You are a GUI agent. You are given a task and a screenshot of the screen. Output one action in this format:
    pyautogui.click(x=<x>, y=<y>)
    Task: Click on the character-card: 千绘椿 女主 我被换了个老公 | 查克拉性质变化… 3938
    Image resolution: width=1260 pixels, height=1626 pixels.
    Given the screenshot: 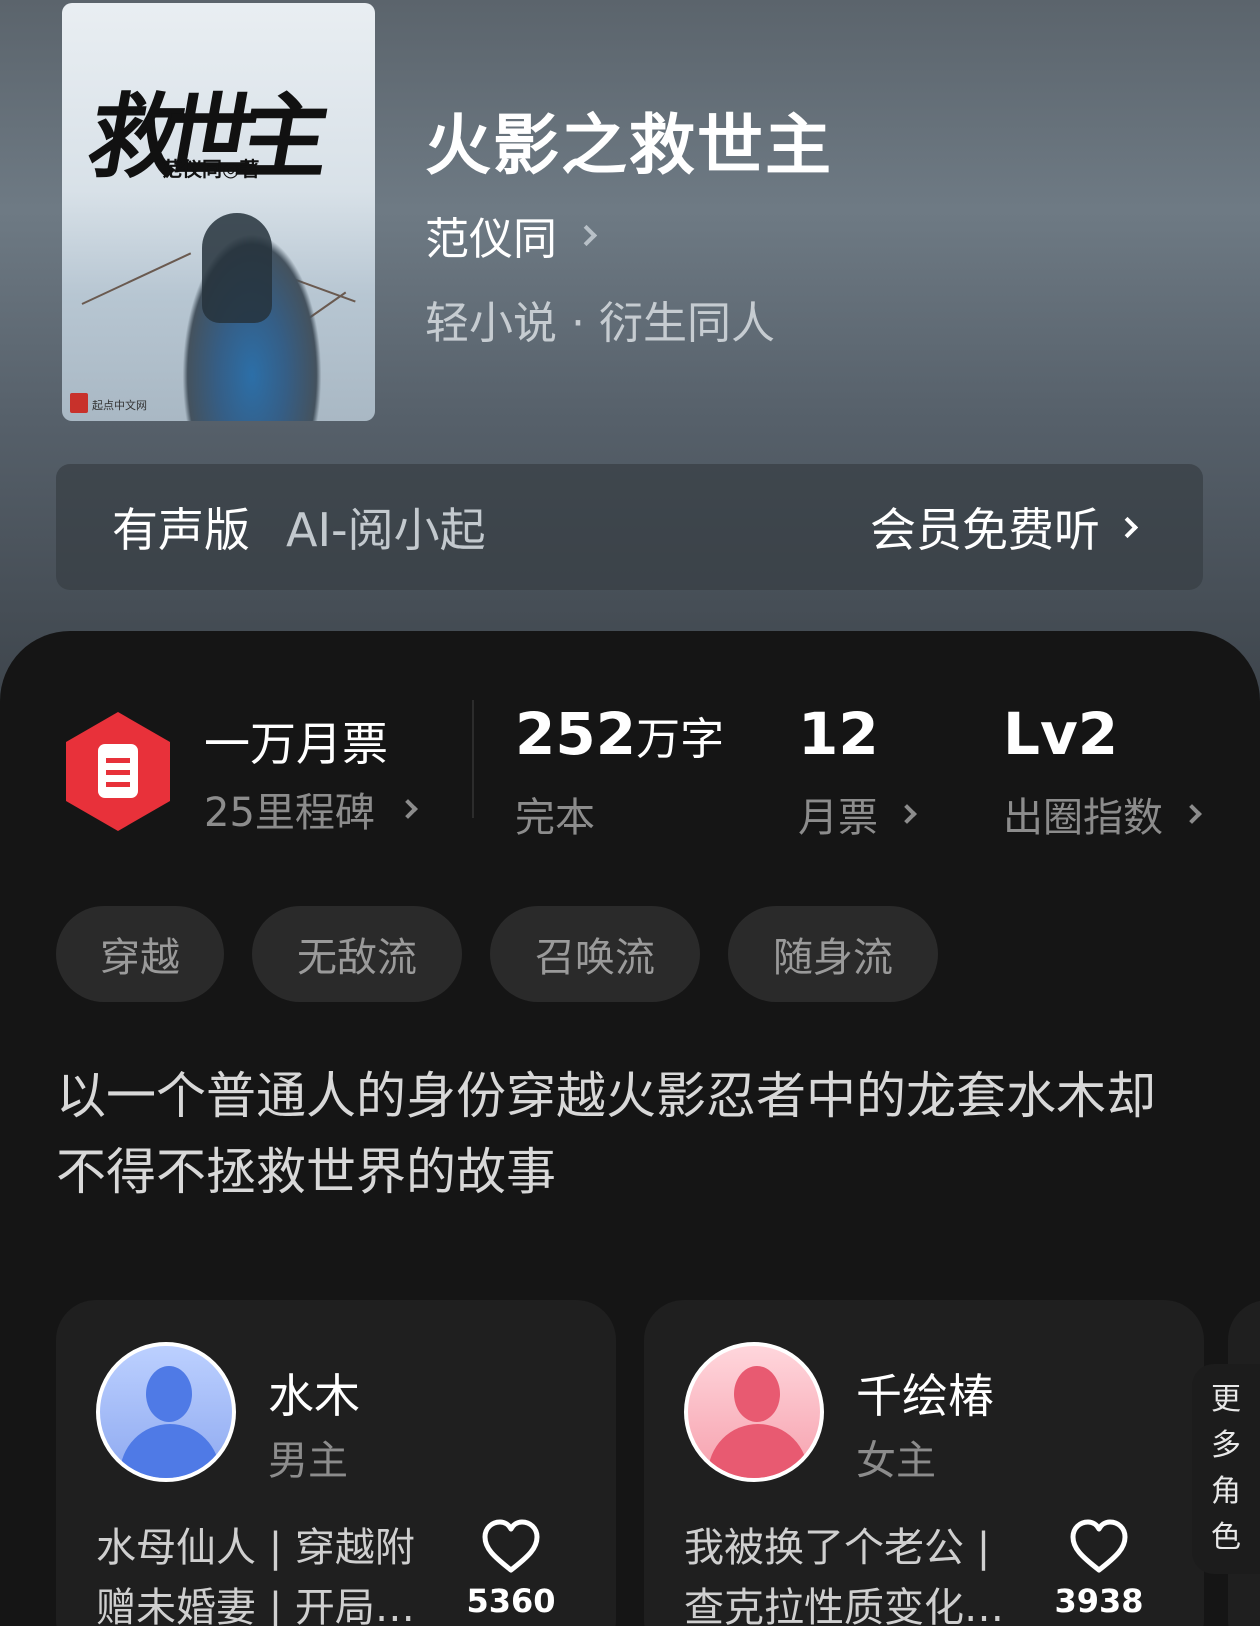 What is the action you would take?
    pyautogui.click(x=924, y=1463)
    